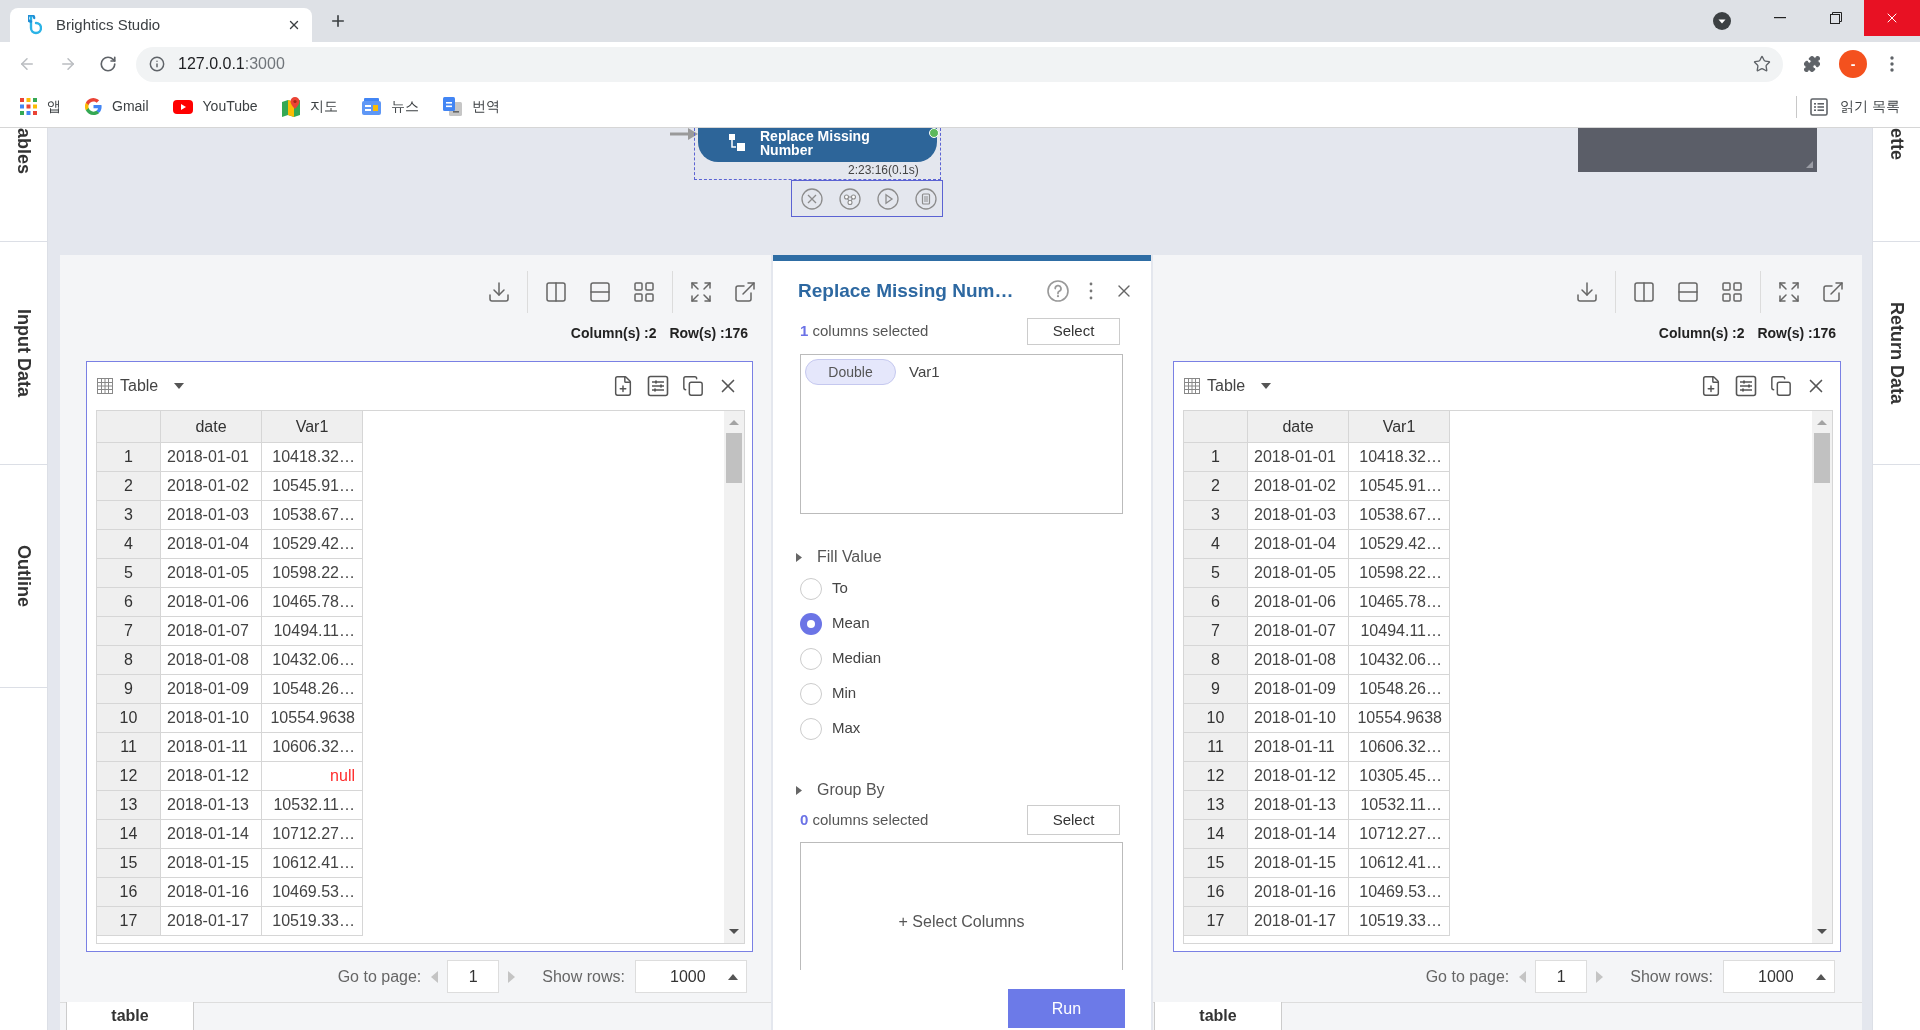  What do you see at coordinates (1762, 64) in the screenshot?
I see `bookmark-star-icon` at bounding box center [1762, 64].